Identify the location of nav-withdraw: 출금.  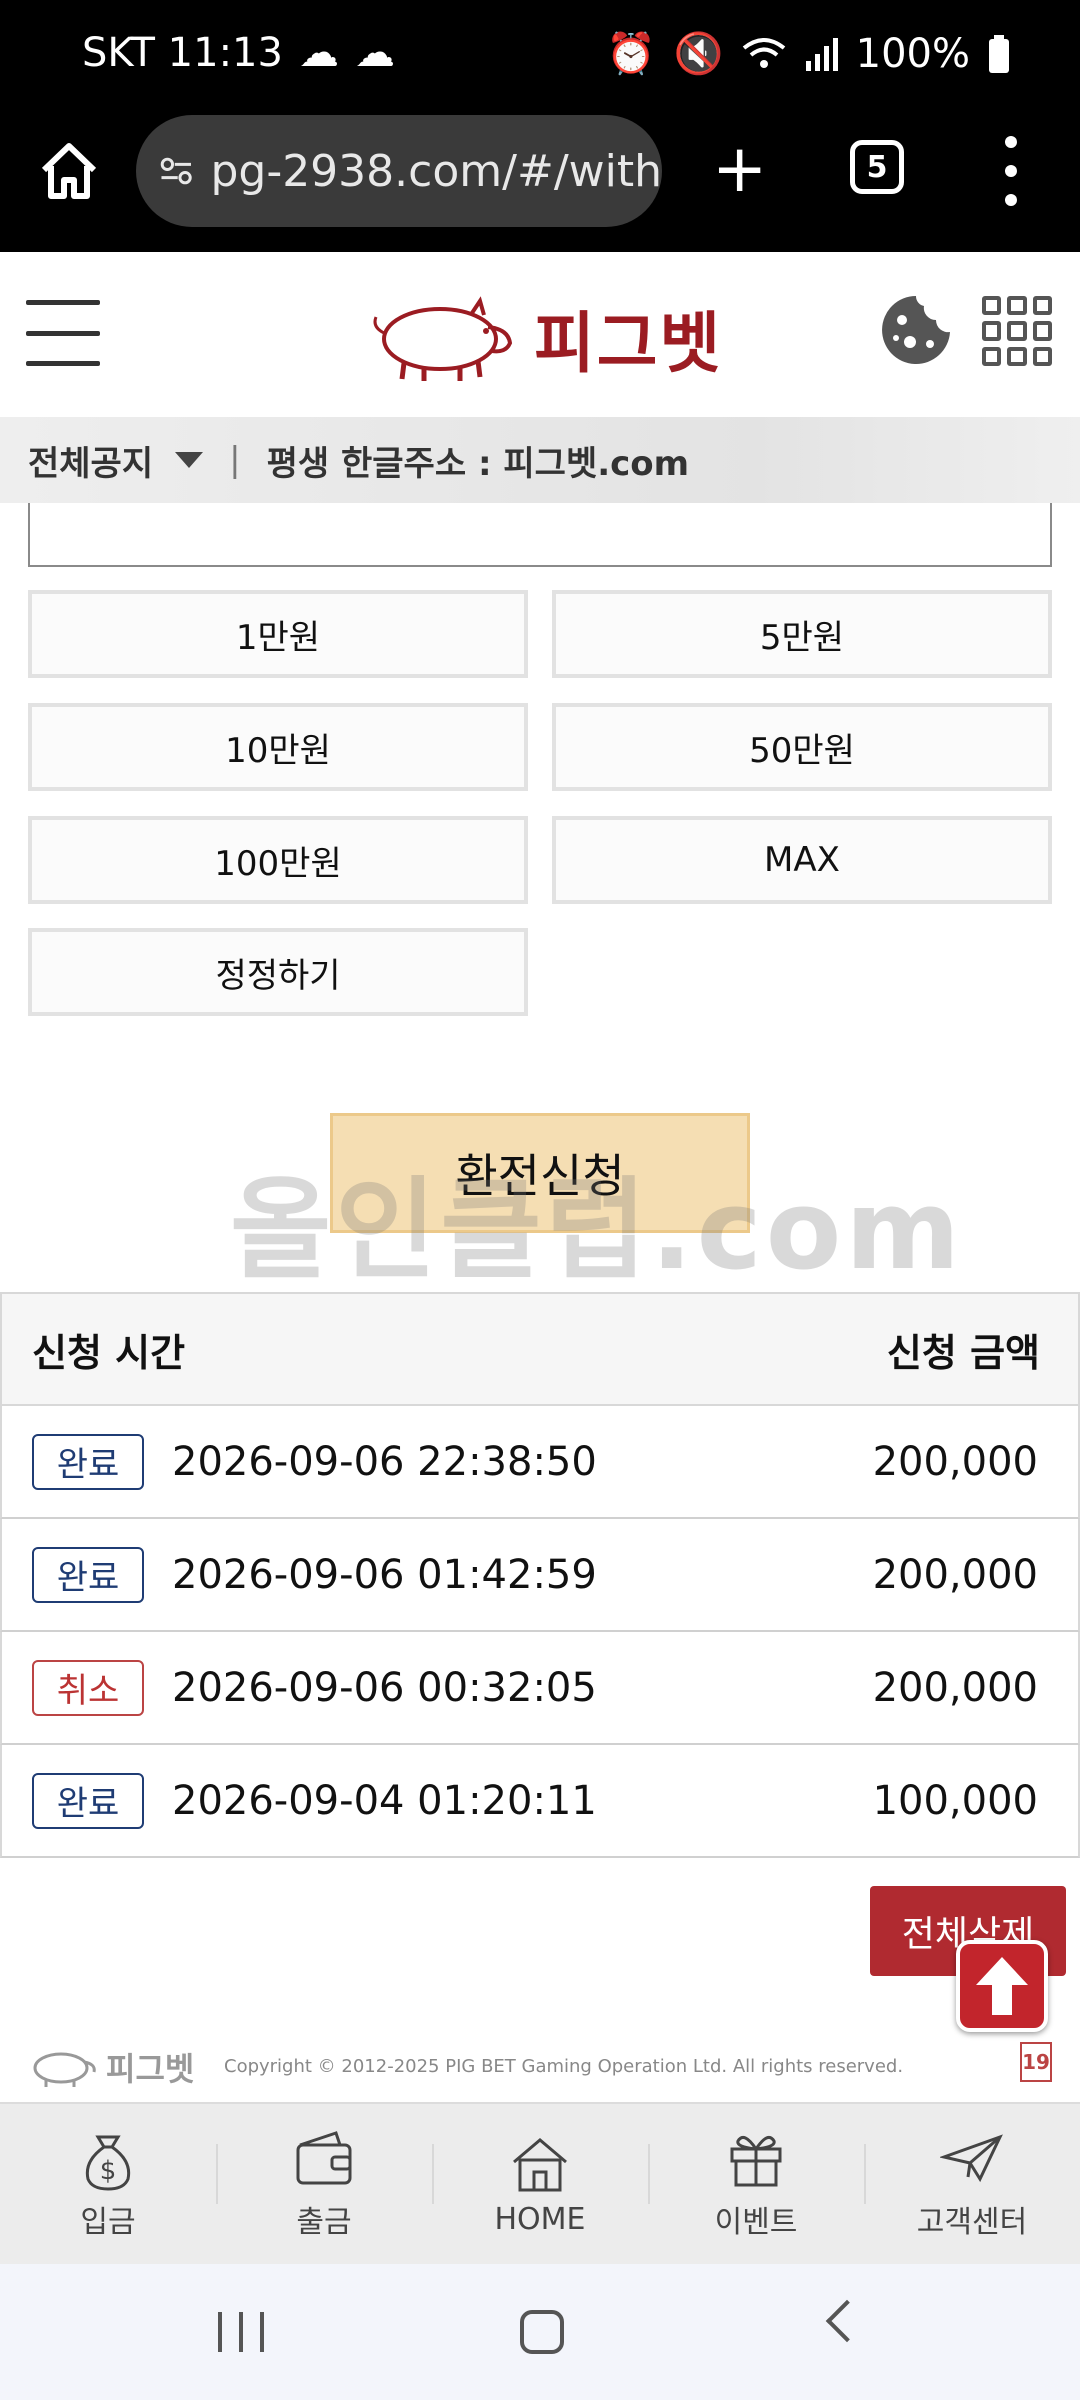
(324, 2184).